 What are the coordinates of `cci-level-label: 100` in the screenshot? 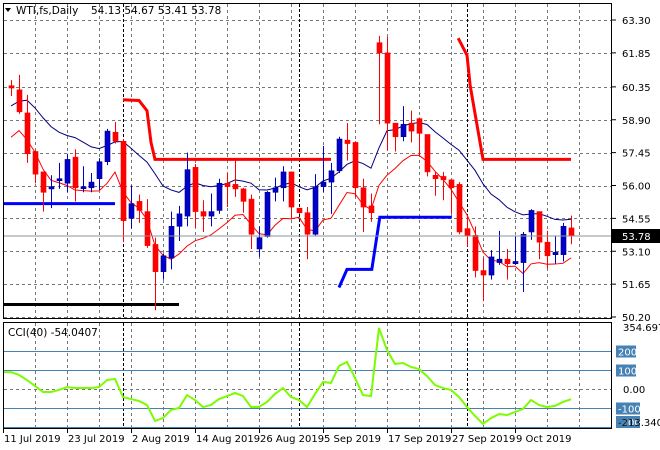 It's located at (627, 372).